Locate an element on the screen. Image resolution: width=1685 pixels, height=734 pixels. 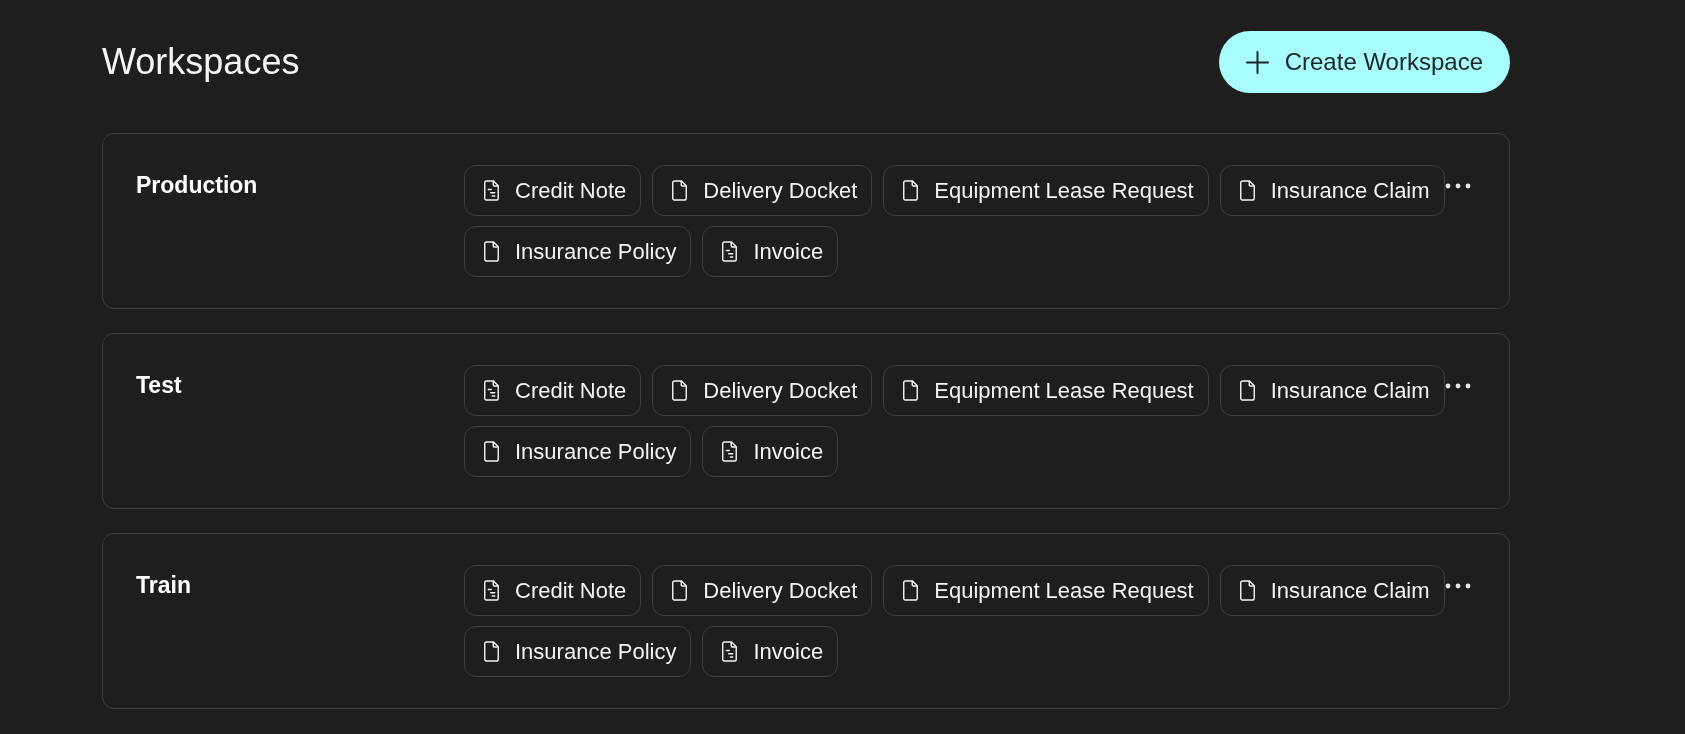
create-workspace-button: Create Workspace is located at coordinates (1364, 62).